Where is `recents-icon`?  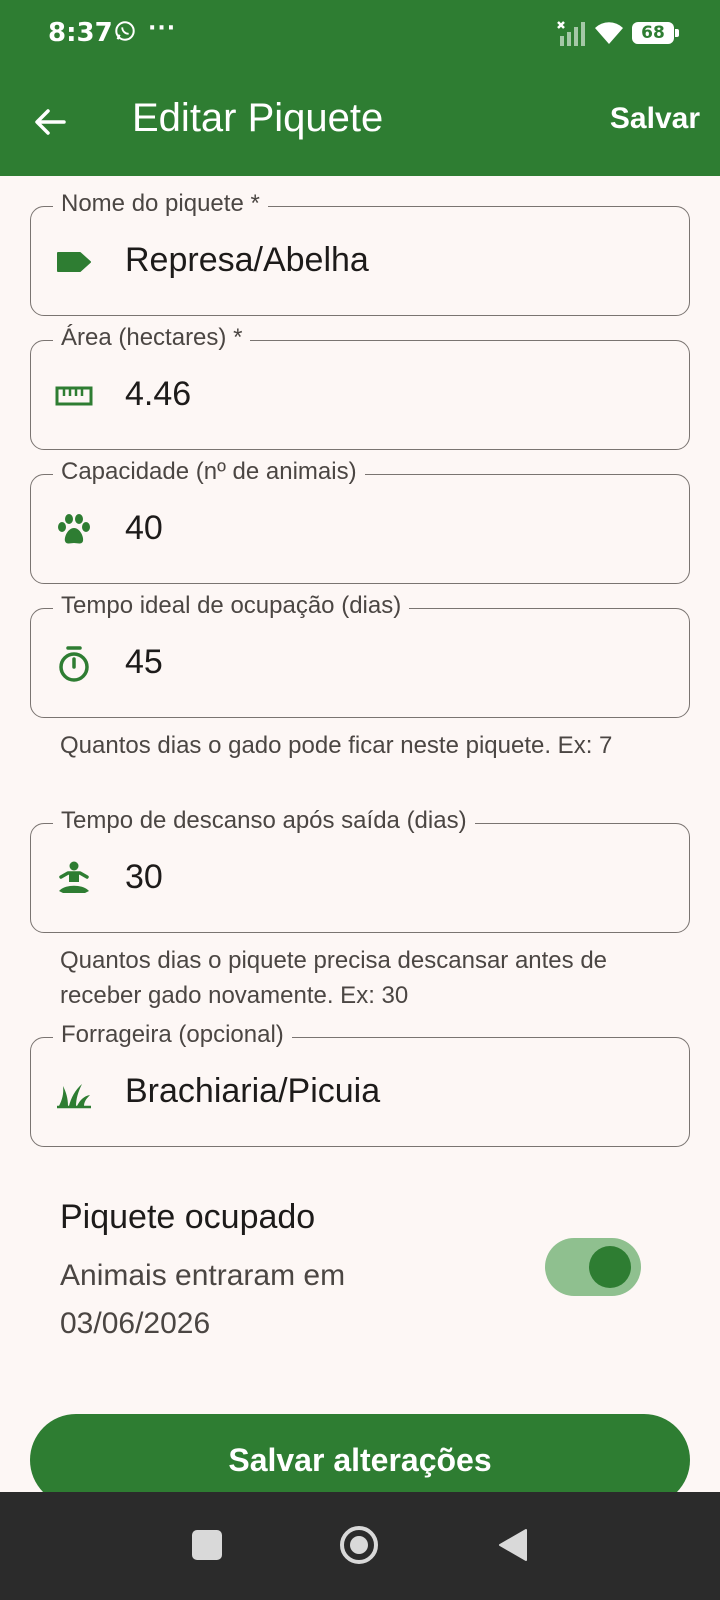
recents-icon is located at coordinates (207, 1545).